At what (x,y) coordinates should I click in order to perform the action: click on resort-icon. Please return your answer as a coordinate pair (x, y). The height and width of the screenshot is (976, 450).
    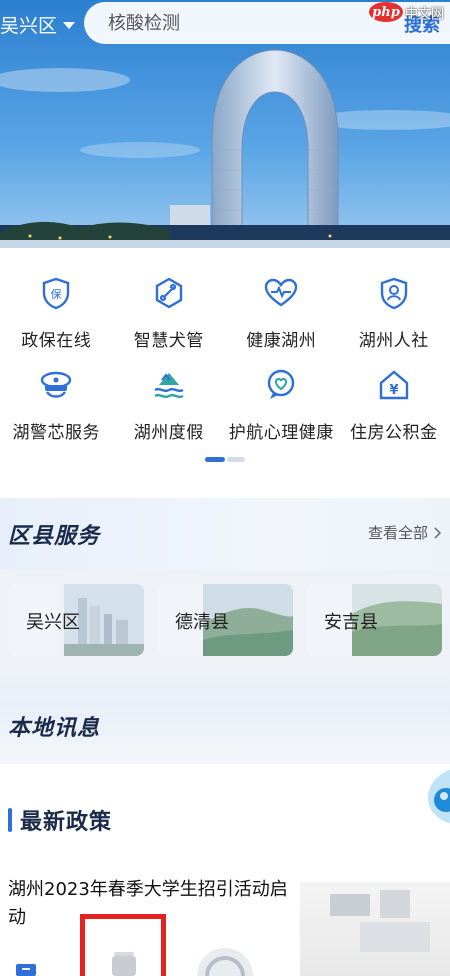
    Looking at the image, I should click on (169, 385).